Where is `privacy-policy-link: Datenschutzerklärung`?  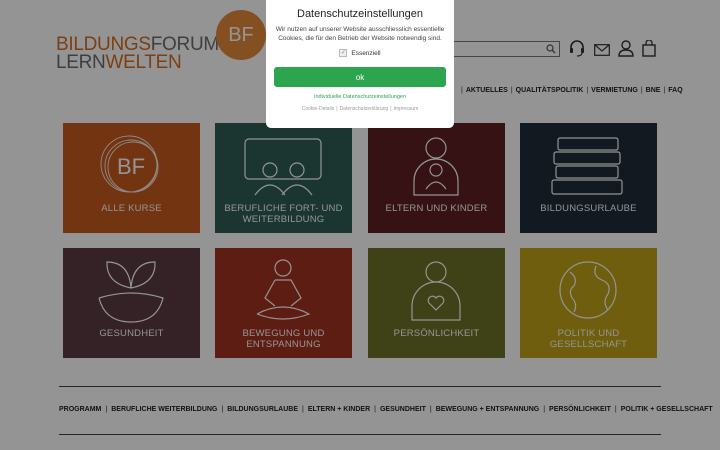 privacy-policy-link: Datenschutzerklärung is located at coordinates (364, 109).